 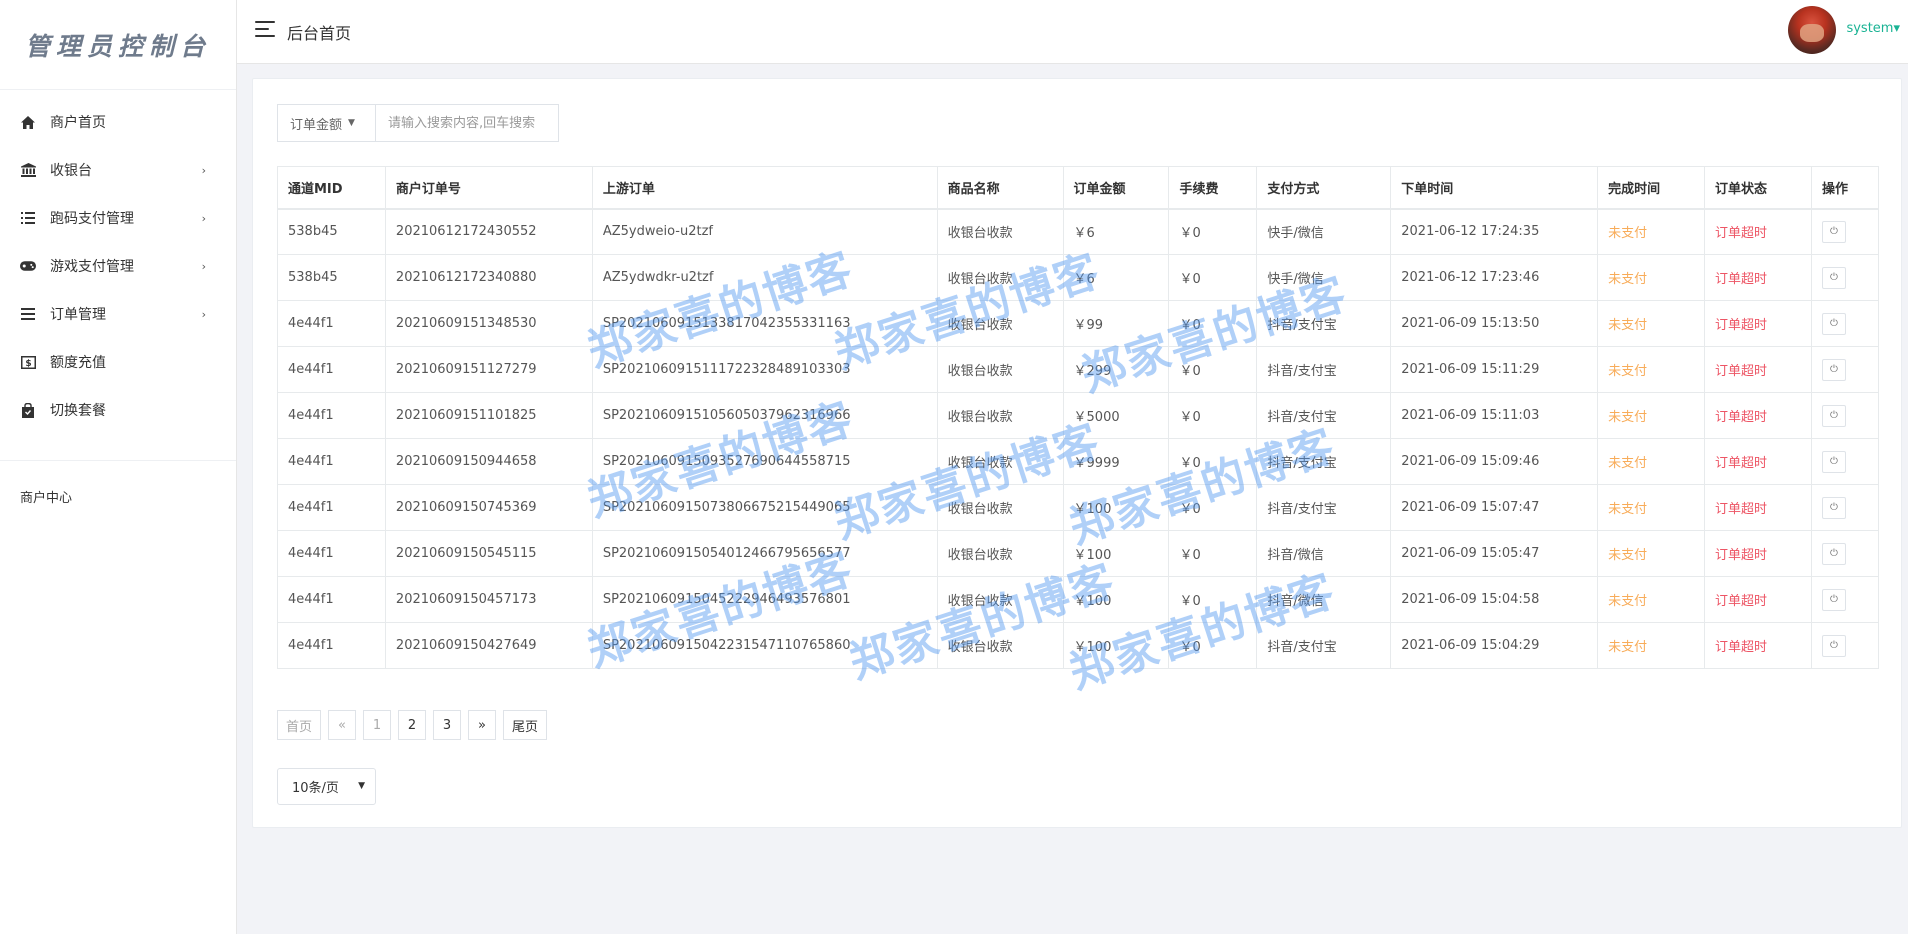 What do you see at coordinates (447, 725) in the screenshot?
I see `page-3-button: 3` at bounding box center [447, 725].